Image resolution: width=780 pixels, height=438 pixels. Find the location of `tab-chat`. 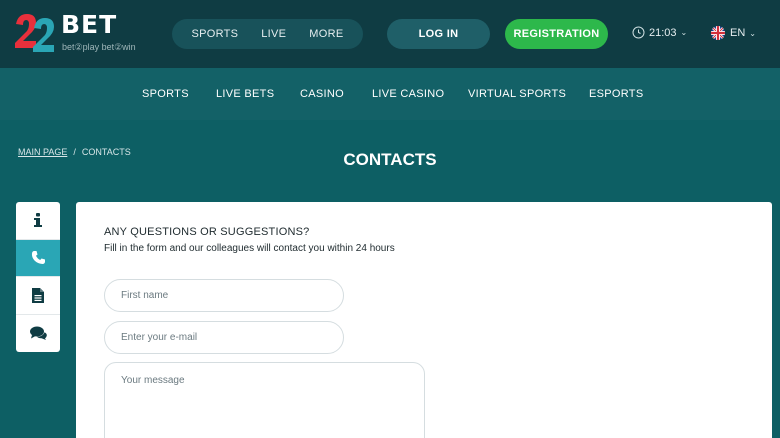

tab-chat is located at coordinates (38, 334).